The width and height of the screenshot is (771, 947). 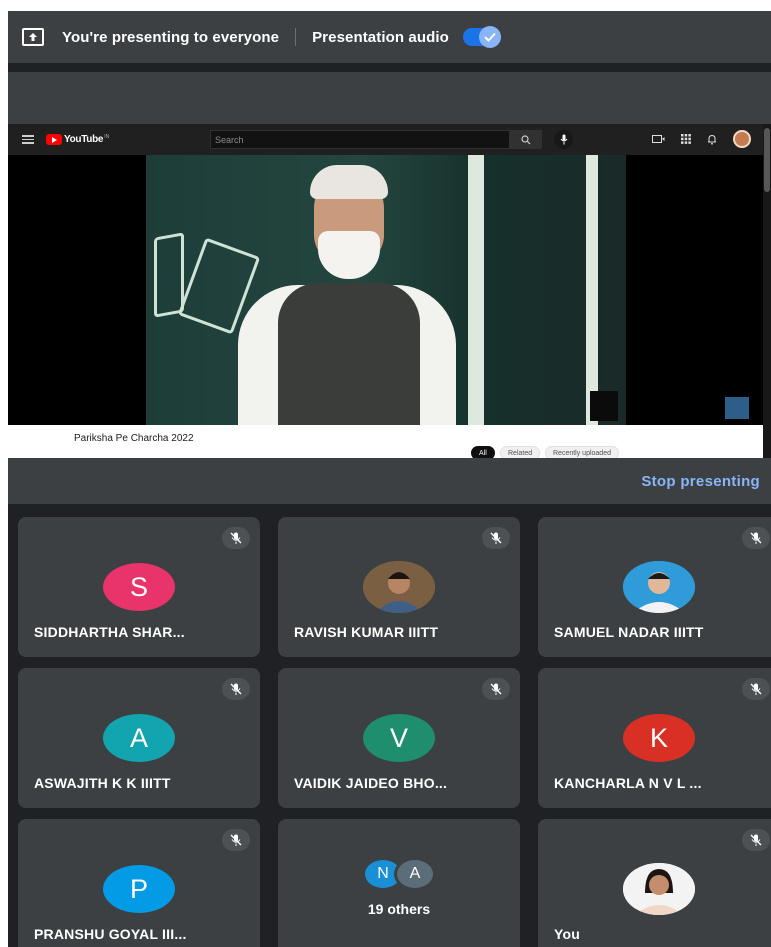 What do you see at coordinates (169, 275) in the screenshot?
I see `book-illustration` at bounding box center [169, 275].